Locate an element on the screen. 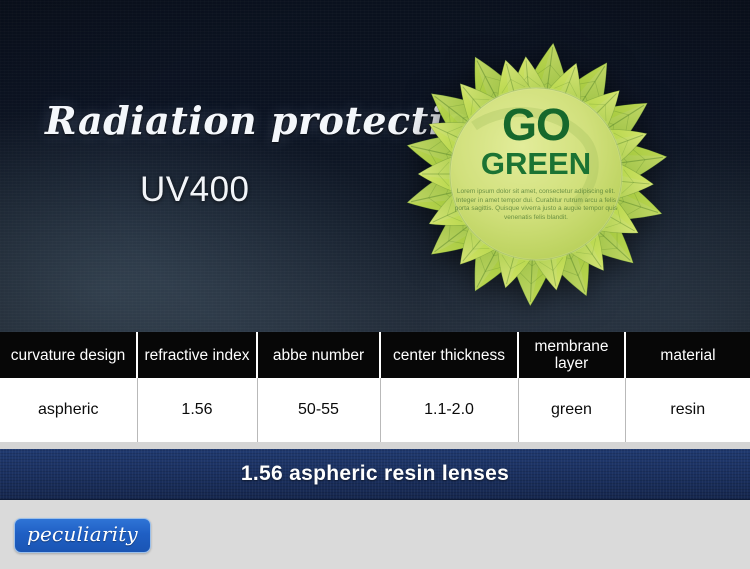 The height and width of the screenshot is (569, 750). table-cell-center-thickness: 1.1-2.0 is located at coordinates (449, 410).